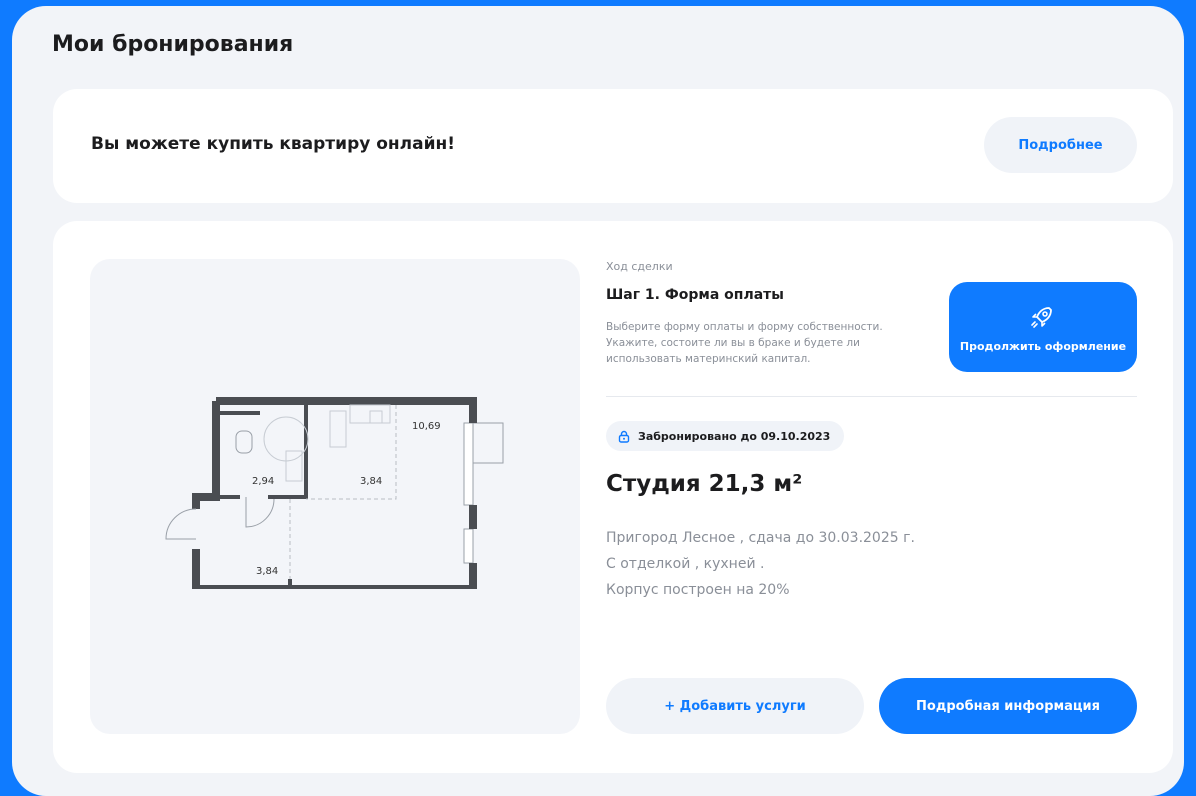 This screenshot has height=796, width=1196. I want to click on apartment-title: Студия 21,3 м², so click(704, 484).